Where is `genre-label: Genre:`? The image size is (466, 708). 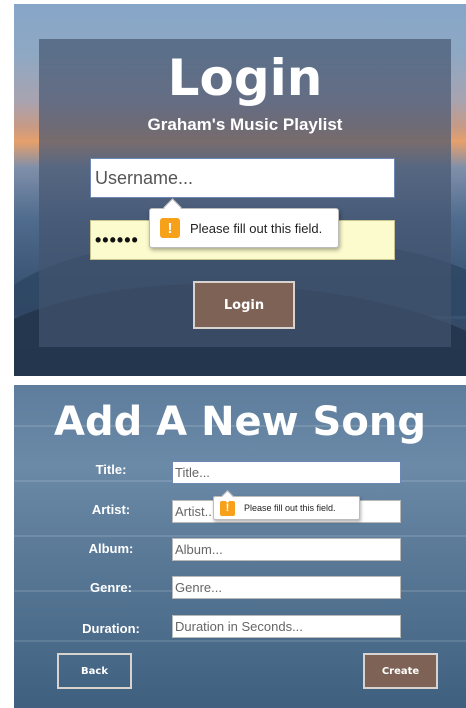
genre-label: Genre: is located at coordinates (111, 587).